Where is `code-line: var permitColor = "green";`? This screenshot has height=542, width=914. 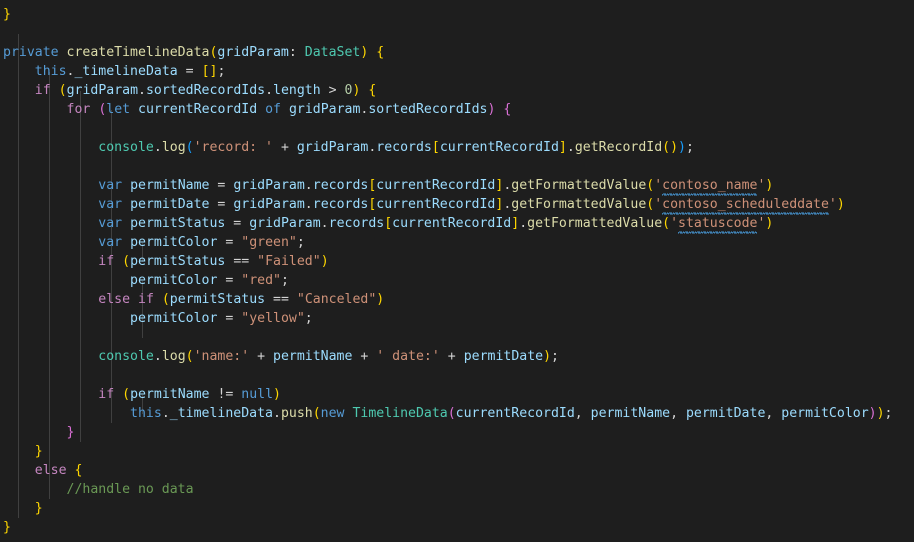
code-line: var permitColor = "green"; is located at coordinates (457, 242).